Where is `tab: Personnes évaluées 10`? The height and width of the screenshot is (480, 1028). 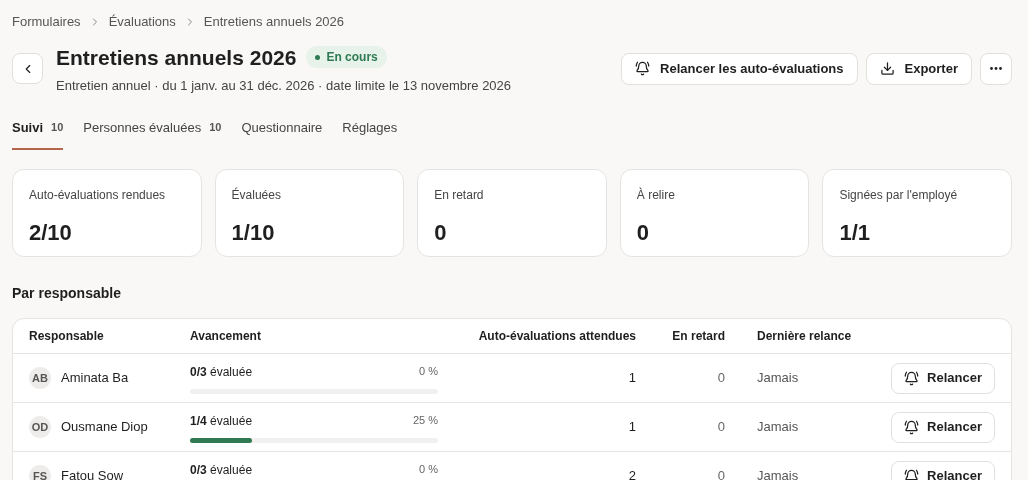 tab: Personnes évaluées 10 is located at coordinates (152, 133).